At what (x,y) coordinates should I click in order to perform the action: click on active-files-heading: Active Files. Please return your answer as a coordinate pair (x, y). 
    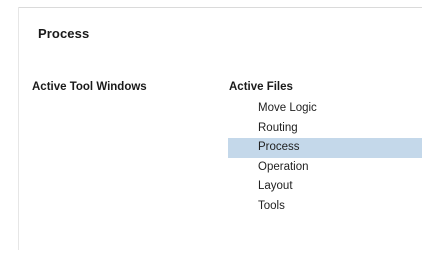
    Looking at the image, I should click on (261, 87).